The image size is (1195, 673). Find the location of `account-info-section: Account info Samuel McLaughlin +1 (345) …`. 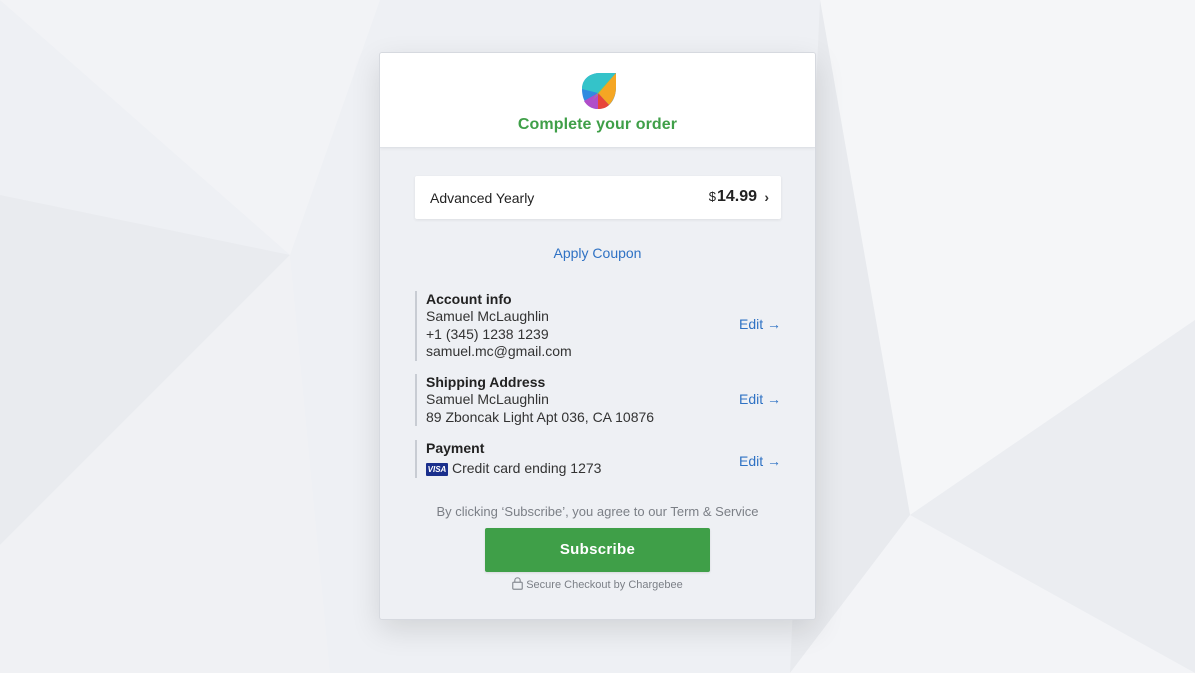

account-info-section: Account info Samuel McLaughlin +1 (345) … is located at coordinates (598, 326).